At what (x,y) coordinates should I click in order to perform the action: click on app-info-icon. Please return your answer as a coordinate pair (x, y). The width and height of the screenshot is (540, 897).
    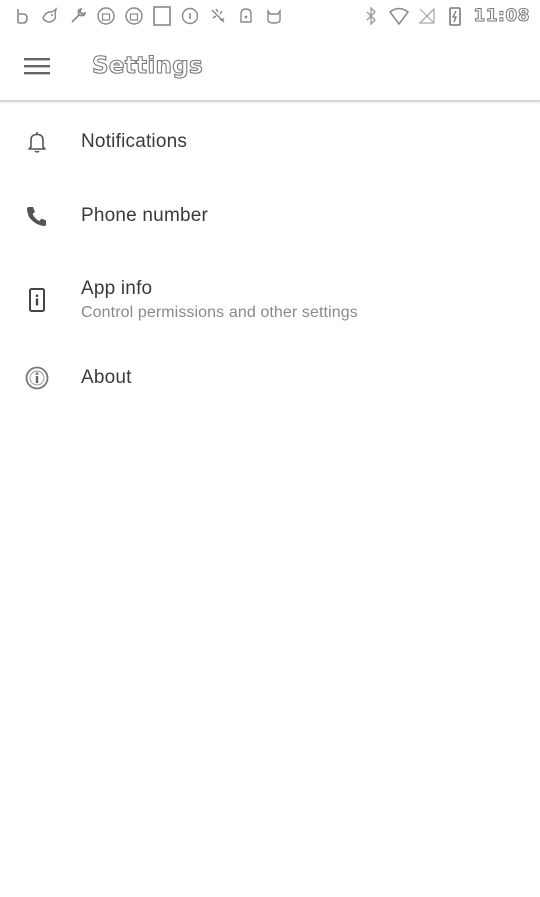
    Looking at the image, I should click on (37, 300).